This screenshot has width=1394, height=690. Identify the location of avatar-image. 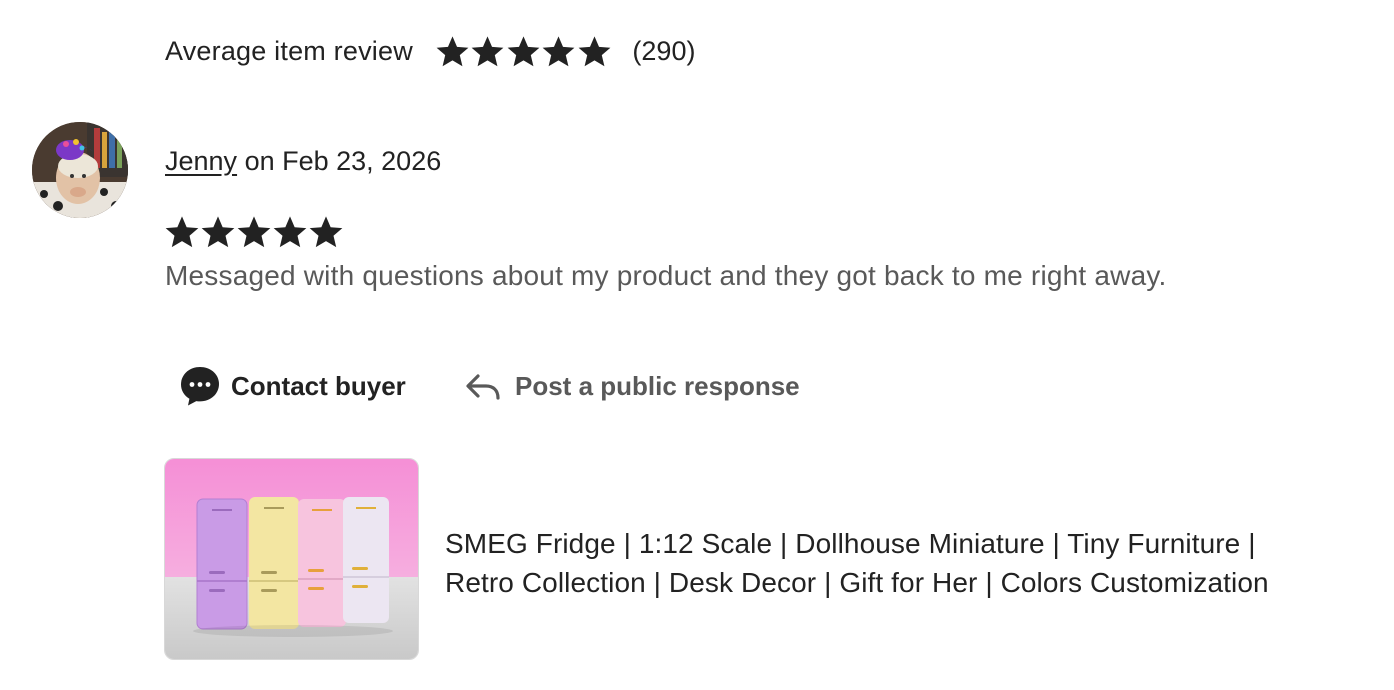
(80, 170).